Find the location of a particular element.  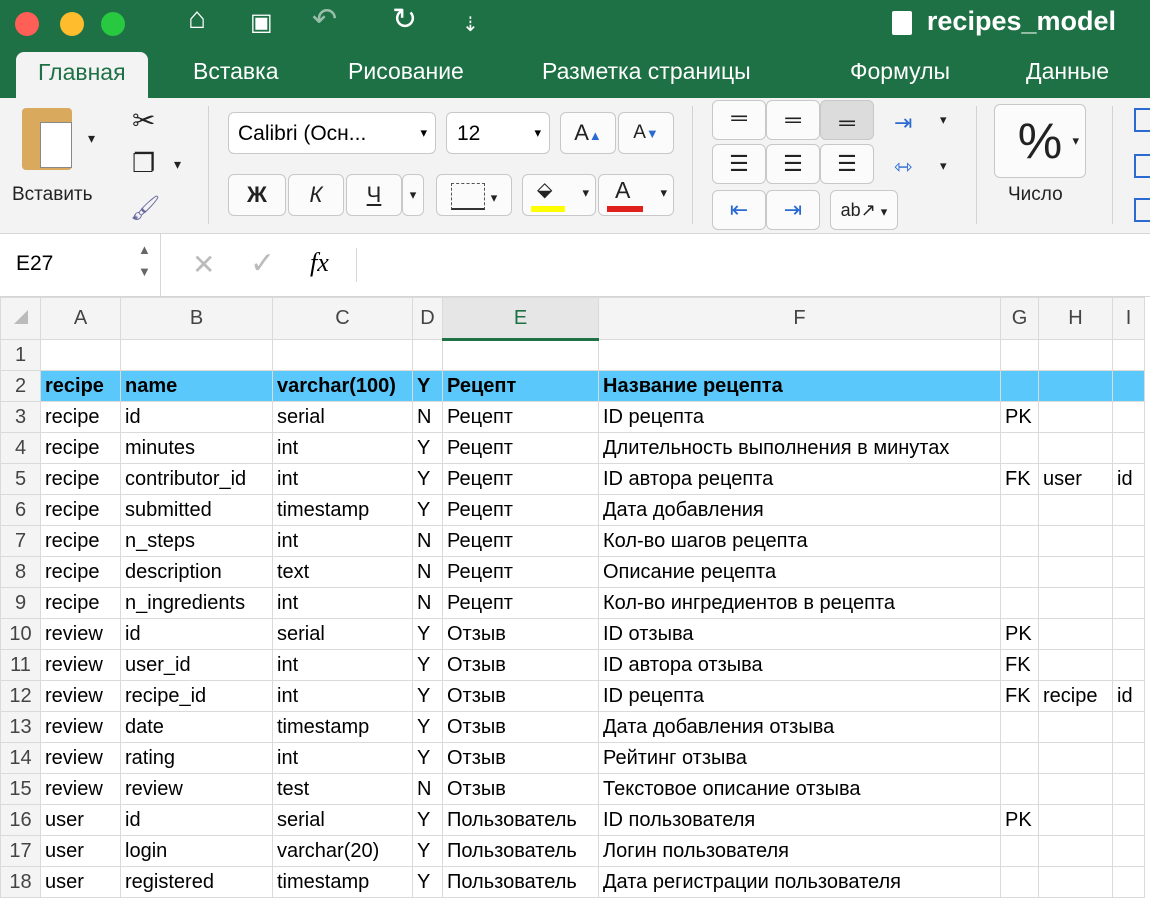

stepper-up-icon: ▲ is located at coordinates (144, 249).